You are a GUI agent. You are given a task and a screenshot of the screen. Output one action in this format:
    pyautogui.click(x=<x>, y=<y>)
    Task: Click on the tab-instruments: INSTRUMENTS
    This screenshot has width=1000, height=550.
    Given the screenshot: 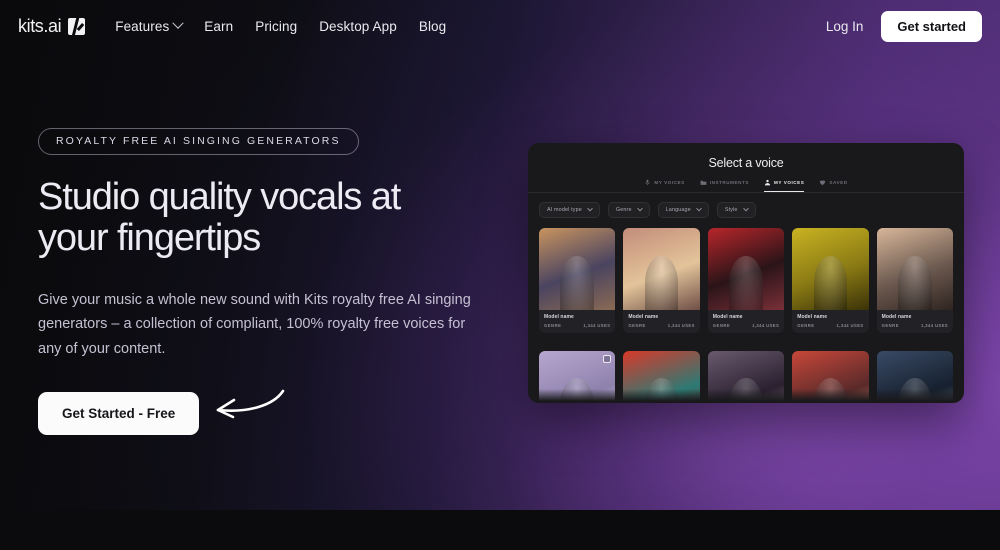 What is the action you would take?
    pyautogui.click(x=724, y=185)
    